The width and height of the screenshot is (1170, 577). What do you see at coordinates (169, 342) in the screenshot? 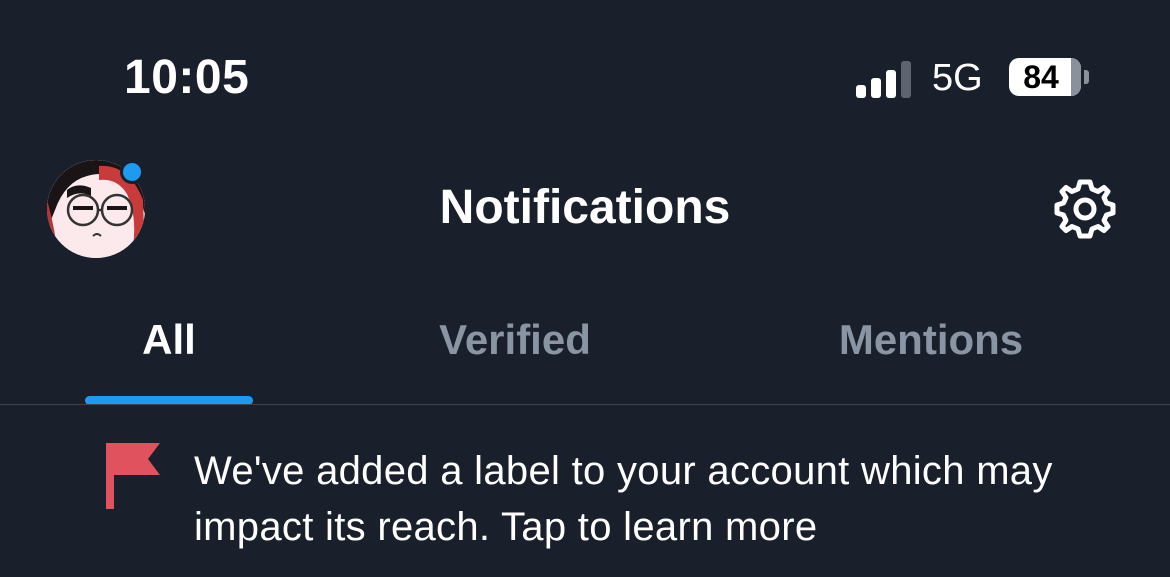
I see `tab-all: All` at bounding box center [169, 342].